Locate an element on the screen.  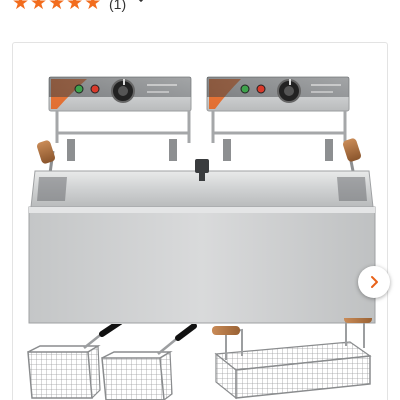
left-control-head is located at coordinates (120, 94).